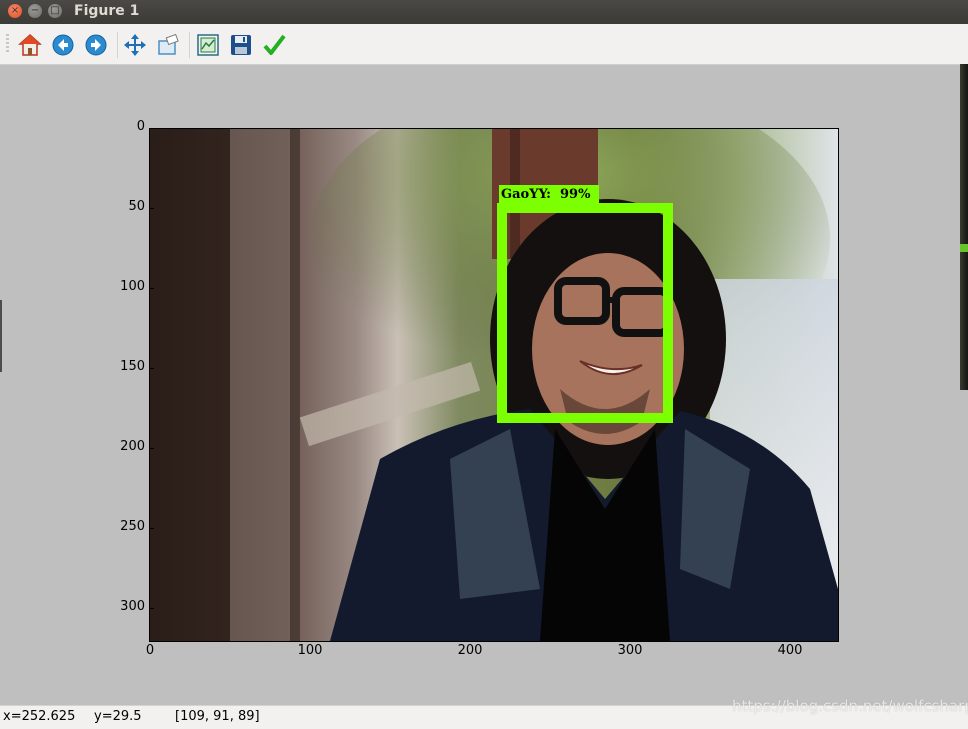 The image size is (968, 729). I want to click on edit-parameters-button, so click(274, 45).